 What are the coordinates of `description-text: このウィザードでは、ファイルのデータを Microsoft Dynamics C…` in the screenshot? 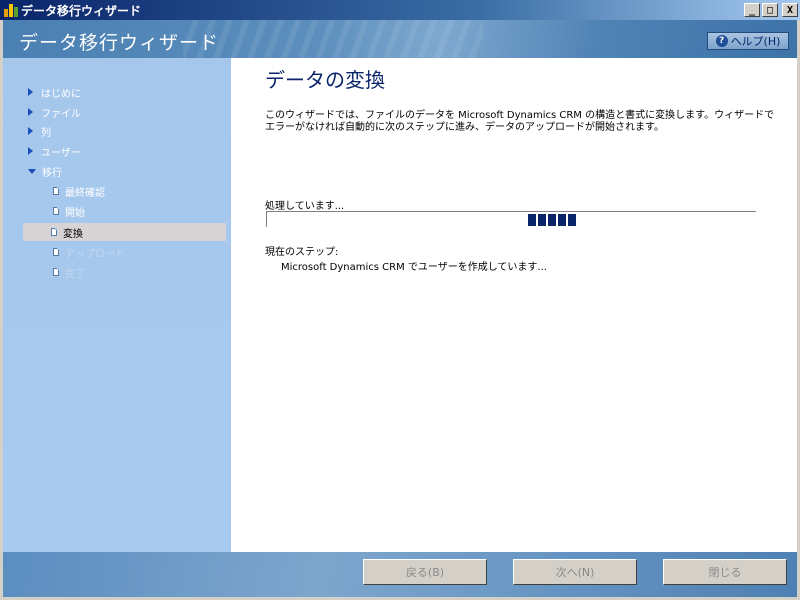 It's located at (520, 121).